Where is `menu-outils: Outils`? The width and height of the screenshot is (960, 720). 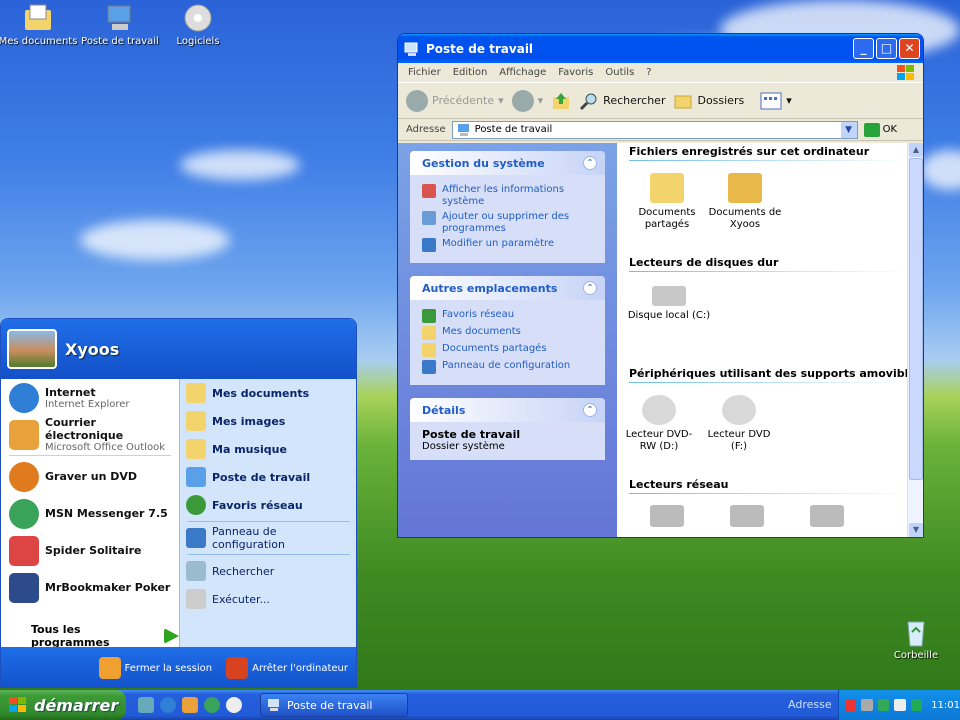 menu-outils: Outils is located at coordinates (619, 72).